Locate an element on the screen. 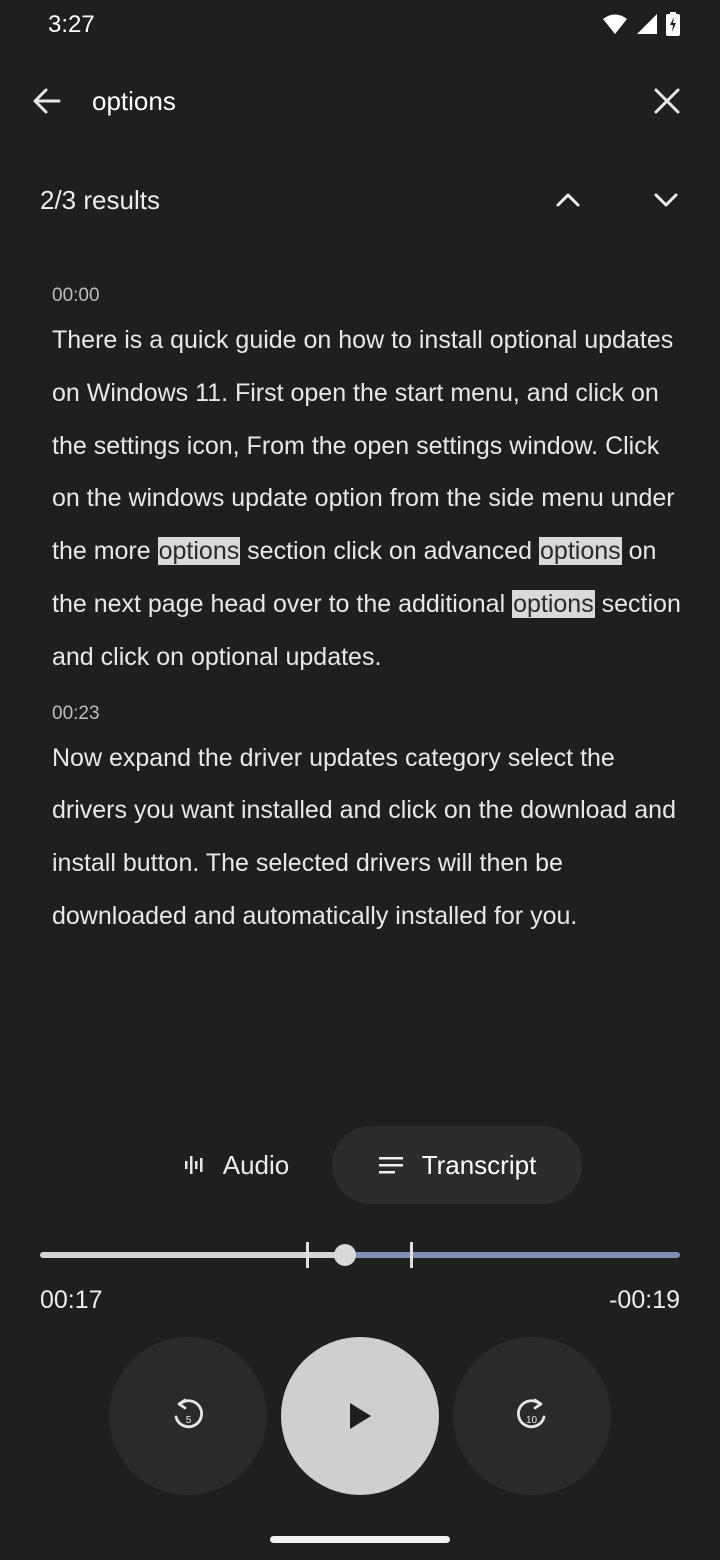 The image size is (720, 1560). arrow-left-icon is located at coordinates (47, 101).